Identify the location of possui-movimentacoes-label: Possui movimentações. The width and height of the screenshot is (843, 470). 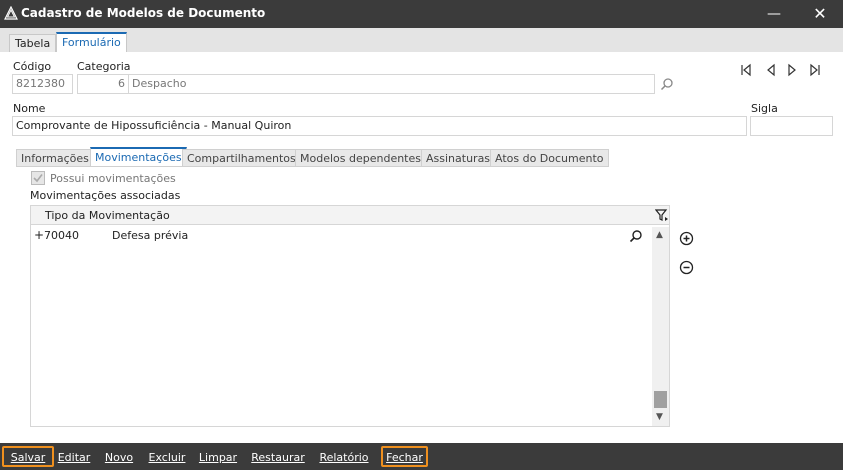
(113, 178).